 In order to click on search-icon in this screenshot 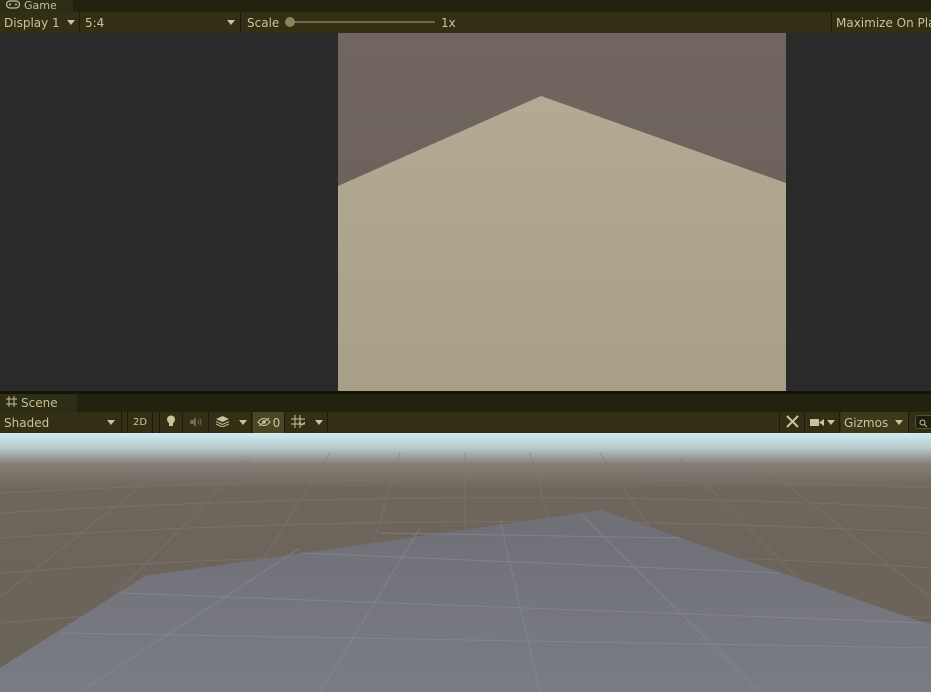, I will do `click(923, 424)`.